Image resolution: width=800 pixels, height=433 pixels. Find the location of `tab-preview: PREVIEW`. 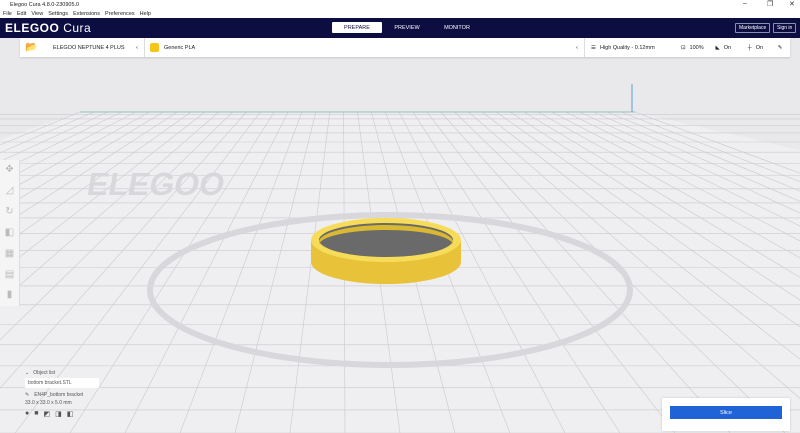

tab-preview: PREVIEW is located at coordinates (407, 27).